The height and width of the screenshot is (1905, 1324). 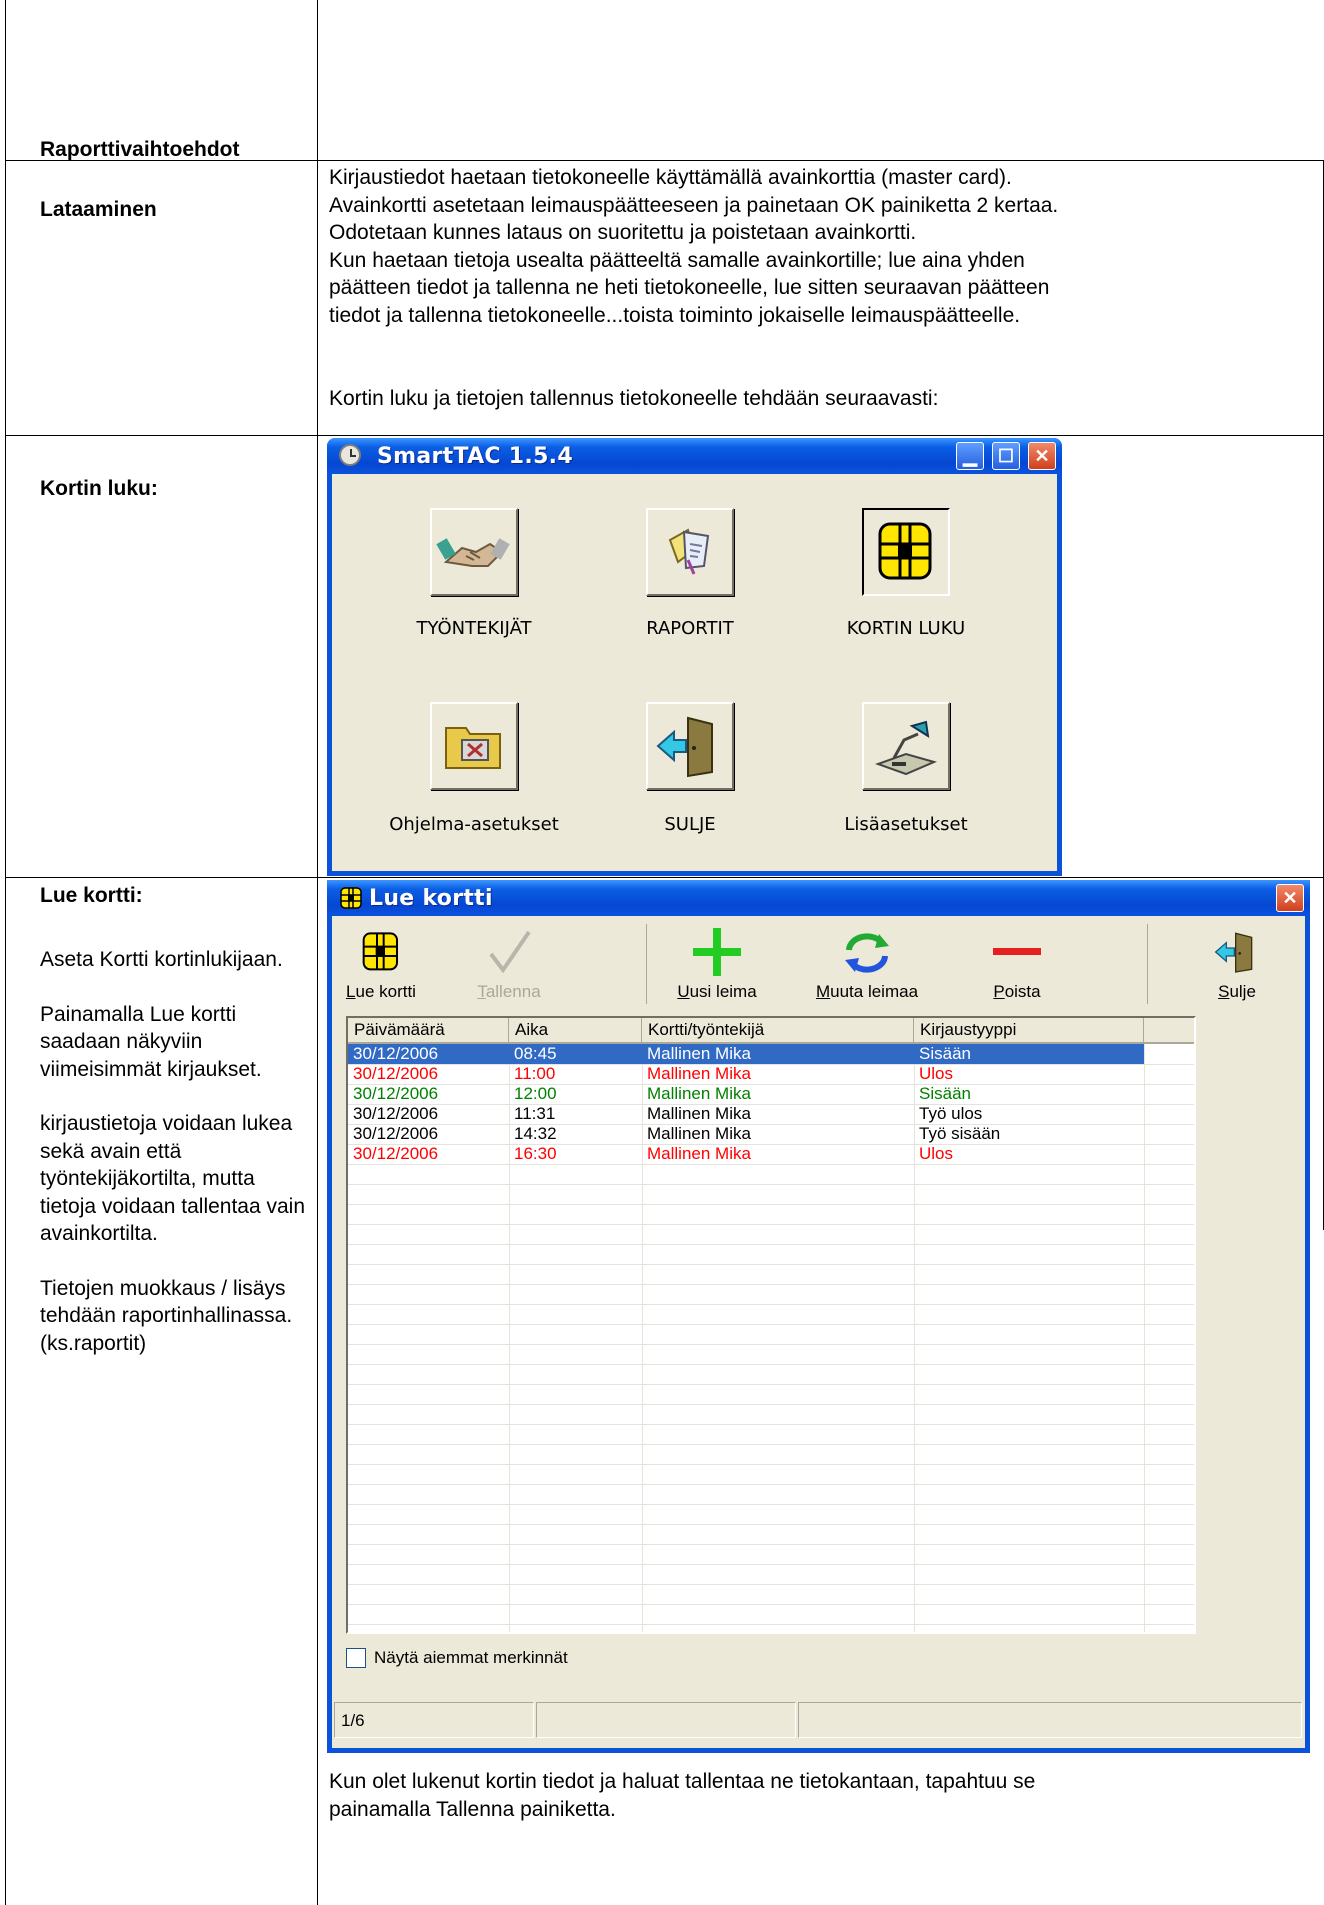 I want to click on table-row: 30/12/2006 08:45 Mallinen Mika Sisään, so click(x=746, y=1054).